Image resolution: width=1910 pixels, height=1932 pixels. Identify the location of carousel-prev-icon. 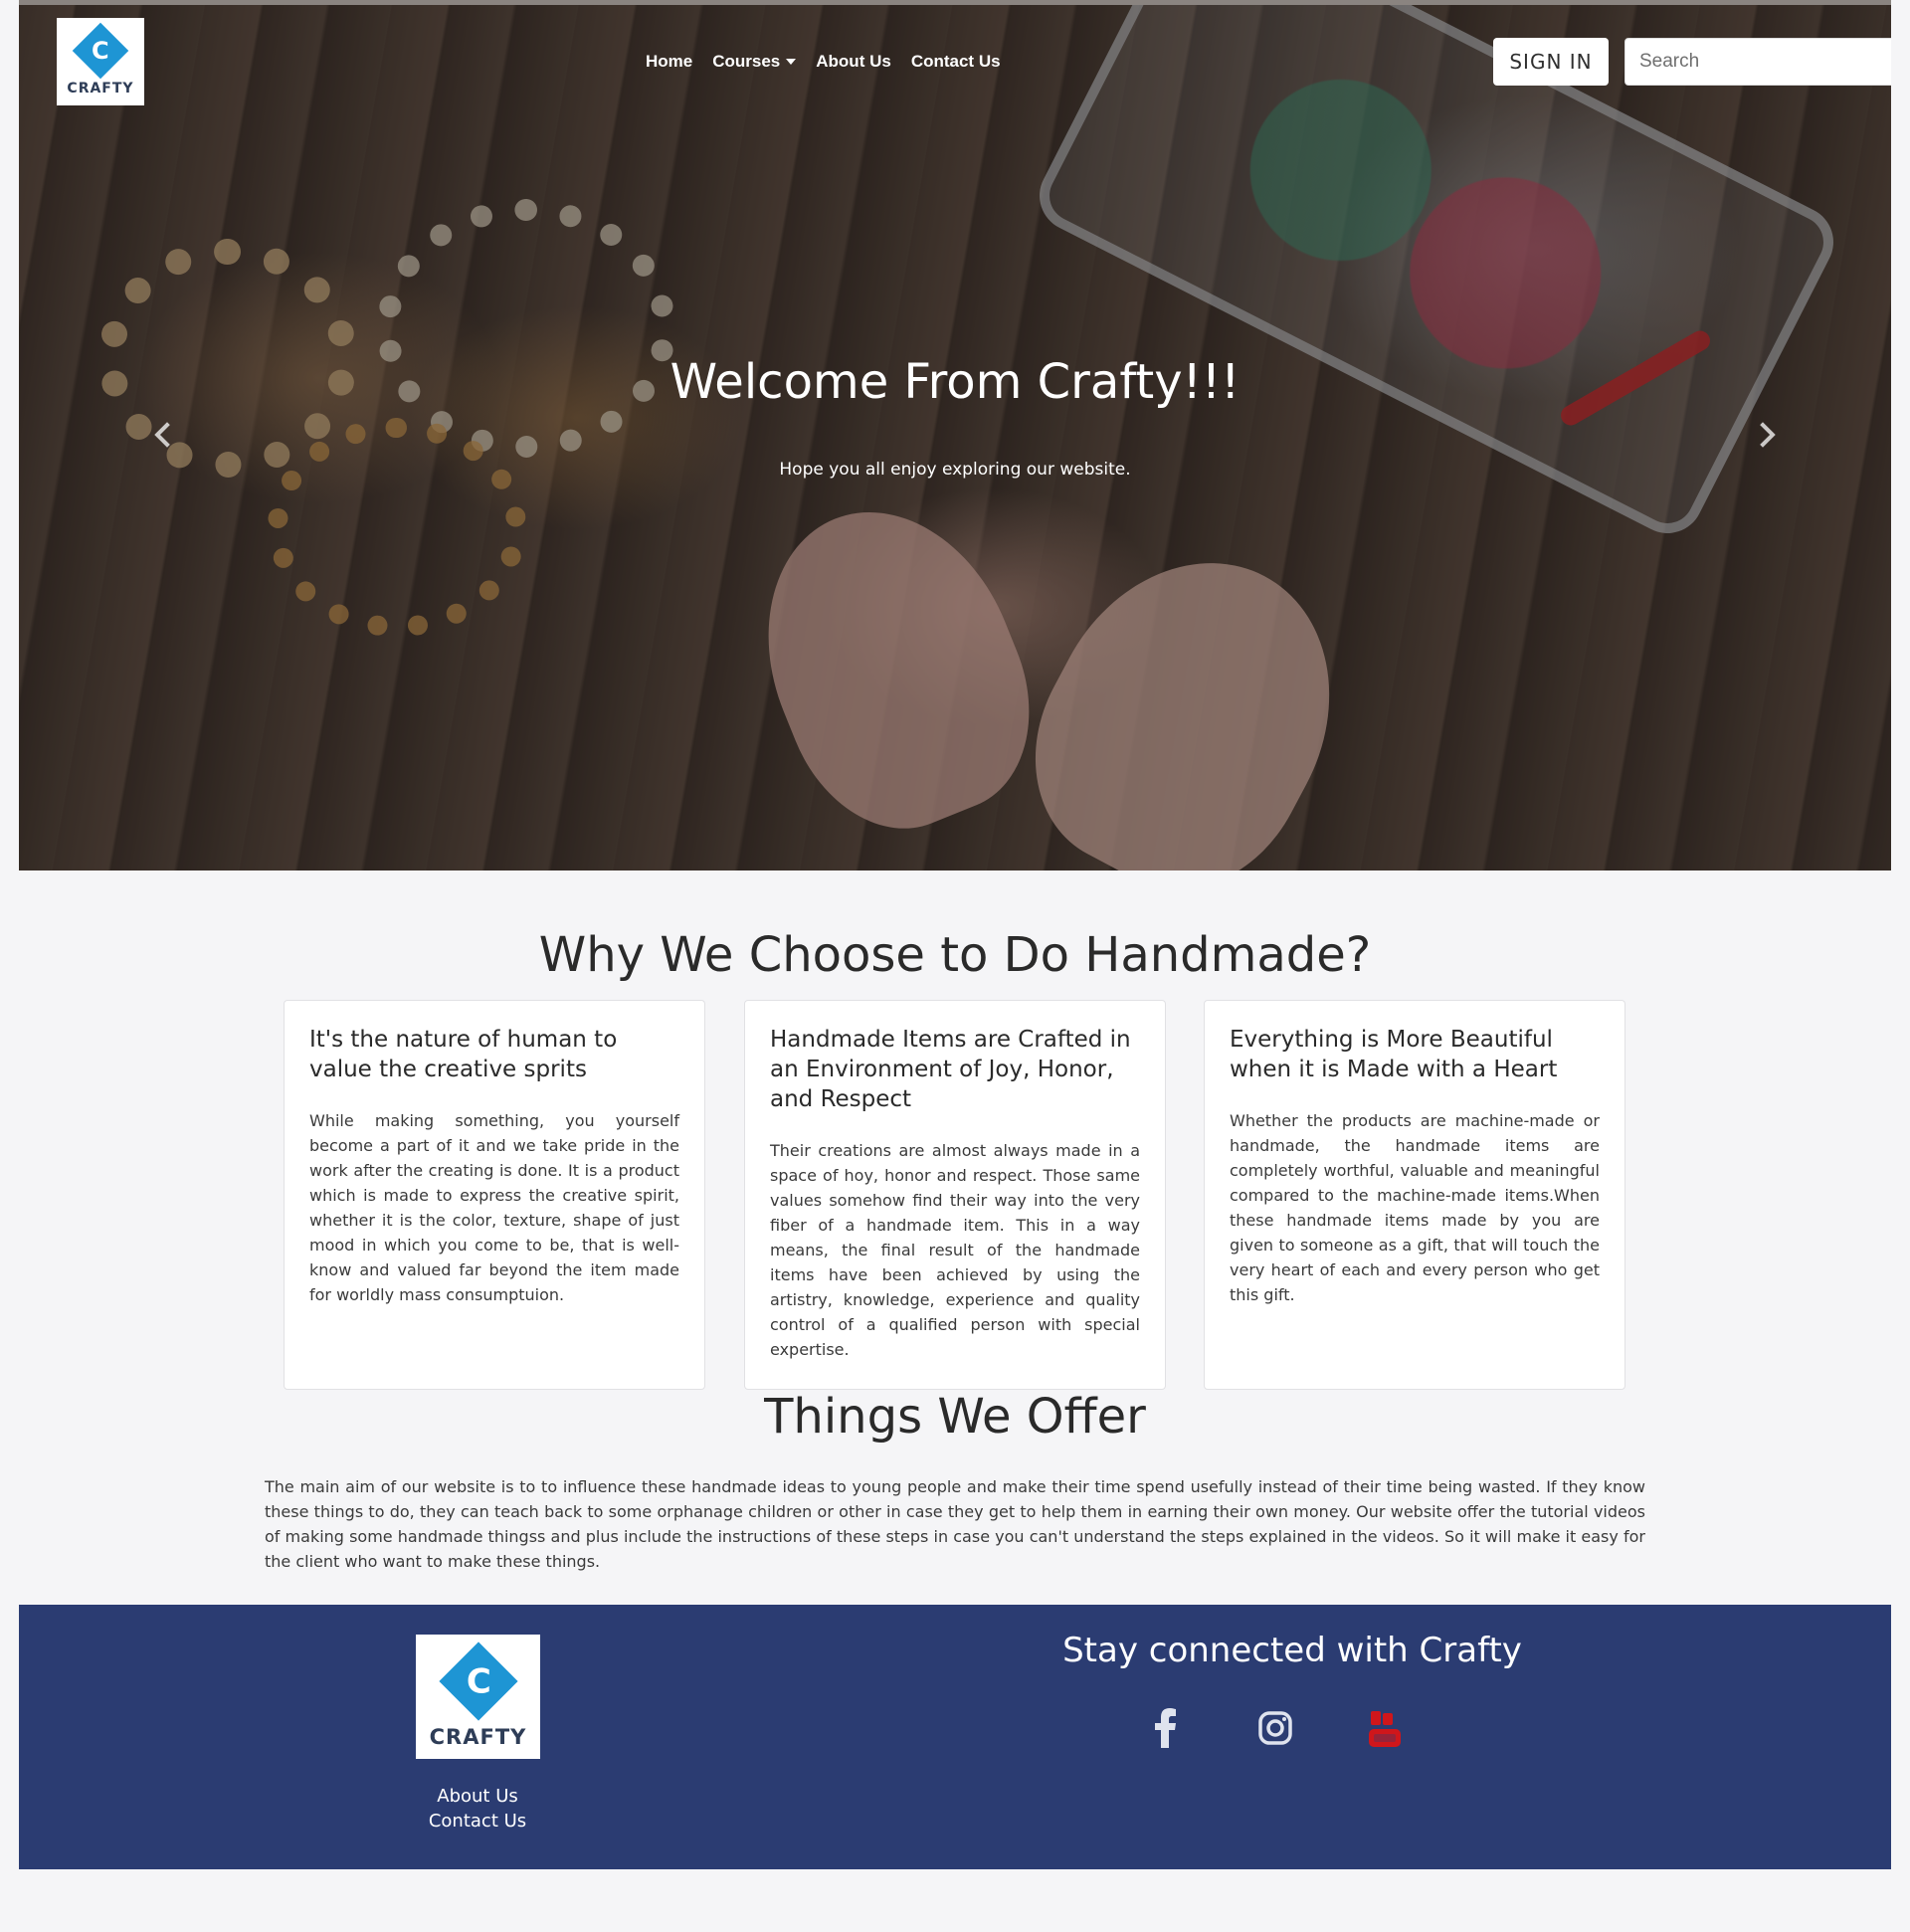
(166, 436).